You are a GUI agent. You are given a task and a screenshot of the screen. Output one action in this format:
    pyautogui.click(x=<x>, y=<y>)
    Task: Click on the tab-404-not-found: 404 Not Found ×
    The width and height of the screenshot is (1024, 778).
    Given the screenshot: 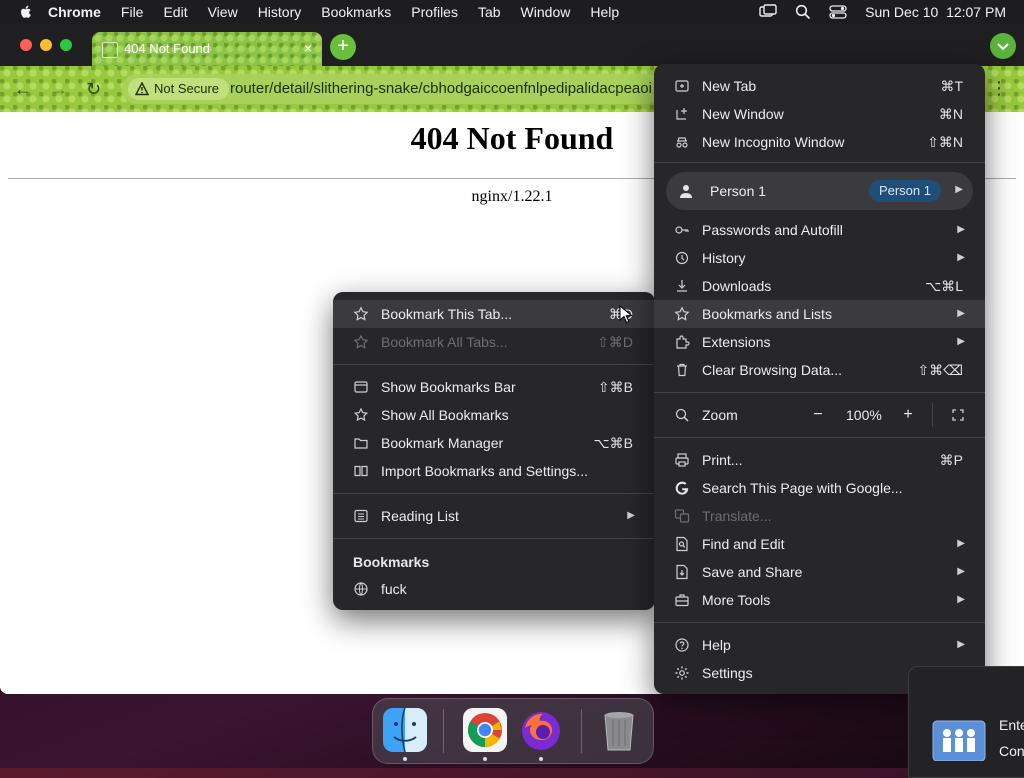 What is the action you would take?
    pyautogui.click(x=207, y=49)
    